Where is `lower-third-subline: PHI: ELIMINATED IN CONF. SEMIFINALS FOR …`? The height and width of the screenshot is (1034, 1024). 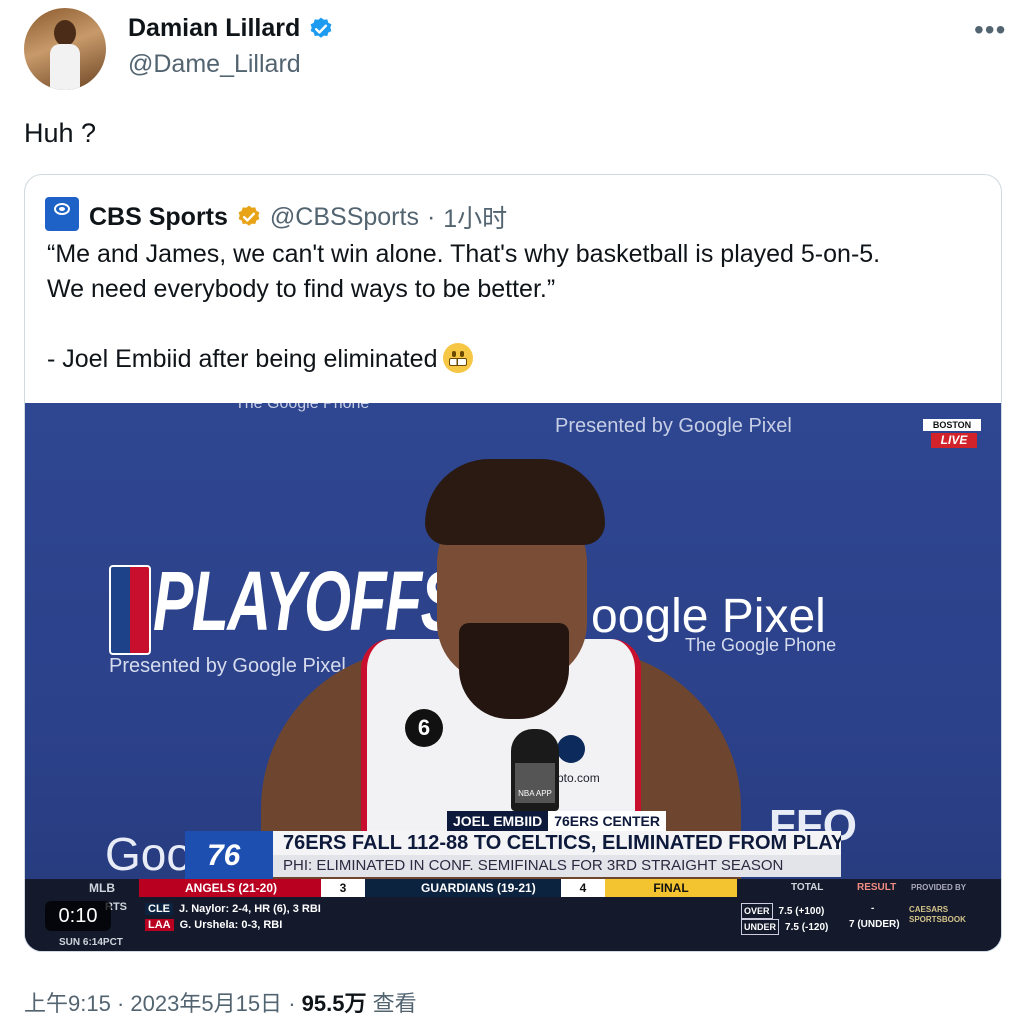 lower-third-subline: PHI: ELIMINATED IN CONF. SEMIFINALS FOR … is located at coordinates (557, 866).